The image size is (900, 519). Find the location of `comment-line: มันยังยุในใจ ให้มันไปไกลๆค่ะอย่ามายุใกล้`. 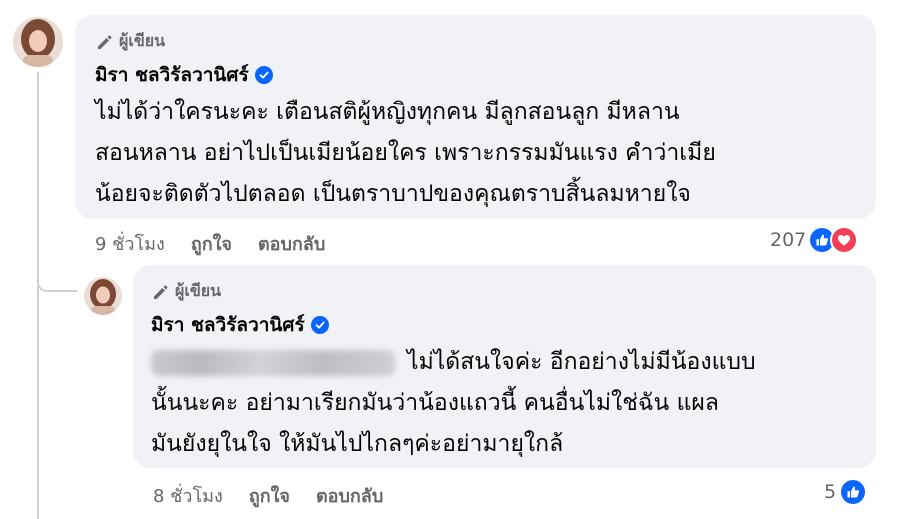

comment-line: มันยังยุในใจ ให้มันไปไกลๆค่ะอย่ามายุใกล้ is located at coordinates (357, 444).